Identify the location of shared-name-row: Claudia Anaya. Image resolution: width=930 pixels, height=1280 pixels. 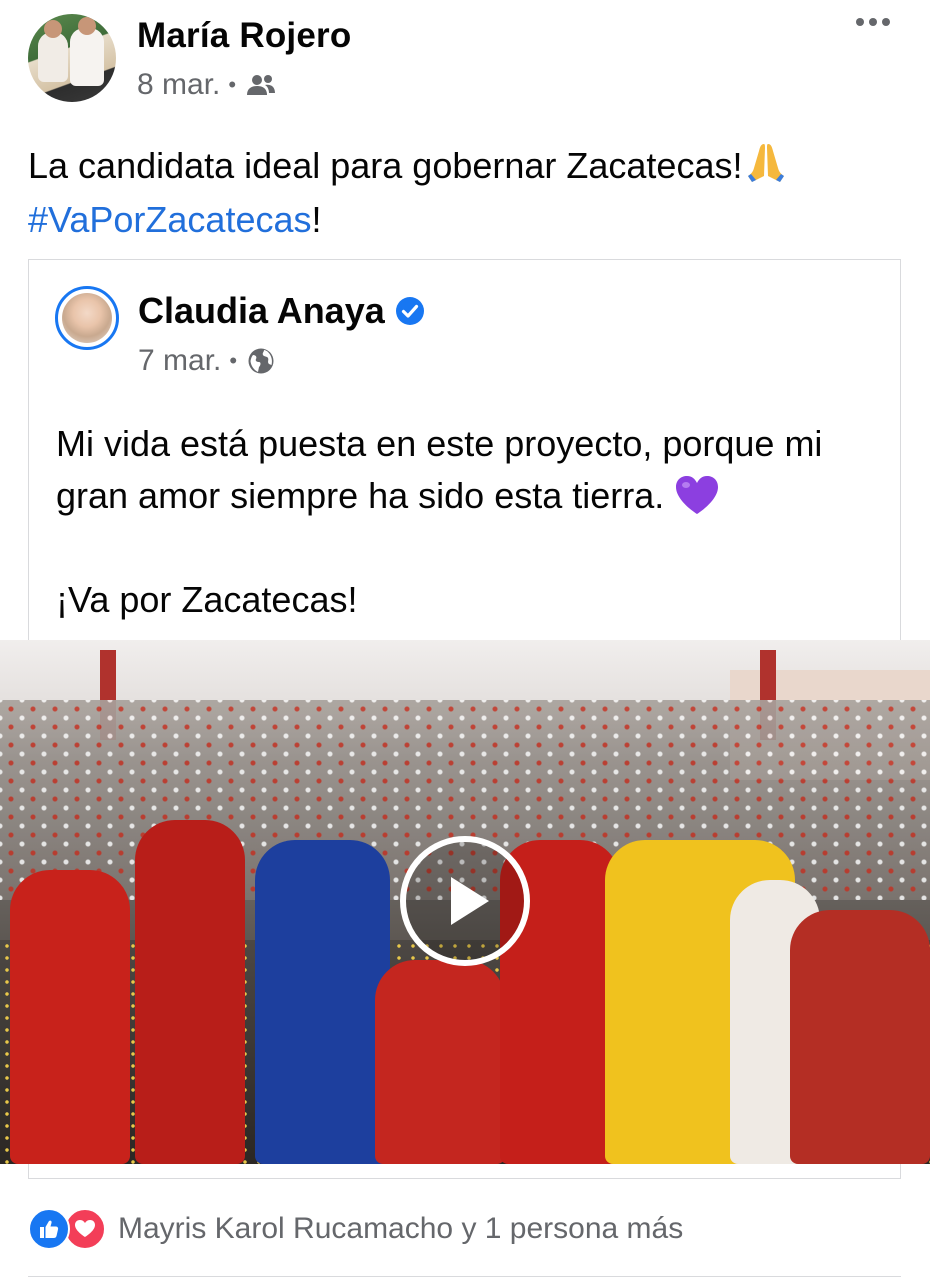
(281, 311).